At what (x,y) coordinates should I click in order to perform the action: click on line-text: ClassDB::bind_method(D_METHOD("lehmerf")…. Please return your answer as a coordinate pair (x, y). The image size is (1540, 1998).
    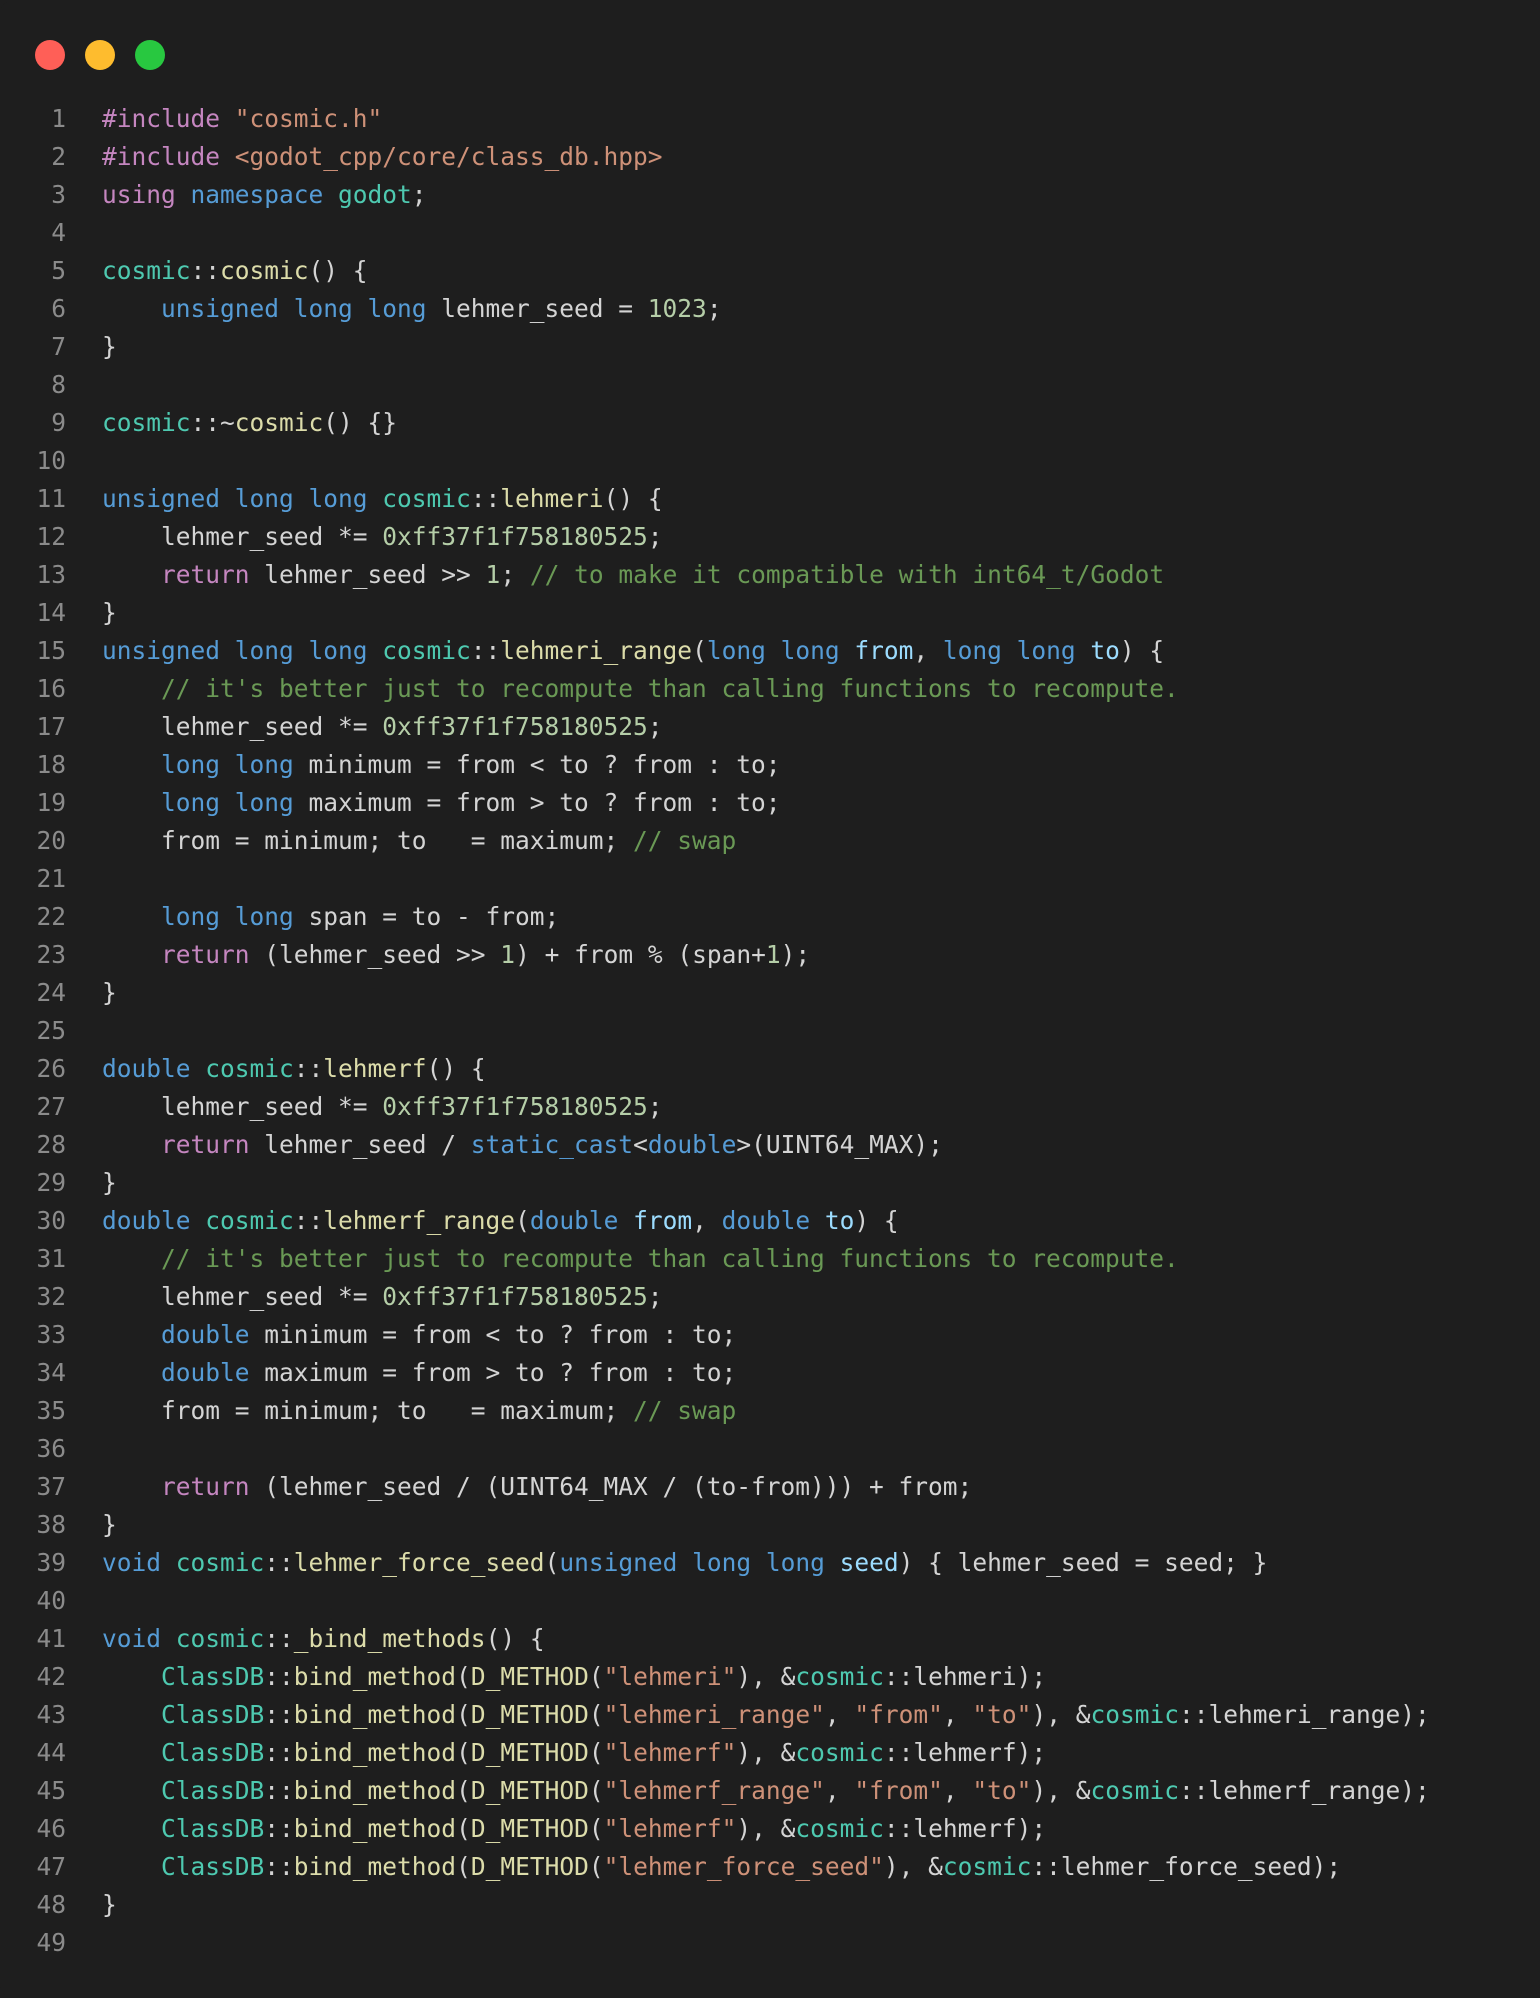
    Looking at the image, I should click on (574, 1753).